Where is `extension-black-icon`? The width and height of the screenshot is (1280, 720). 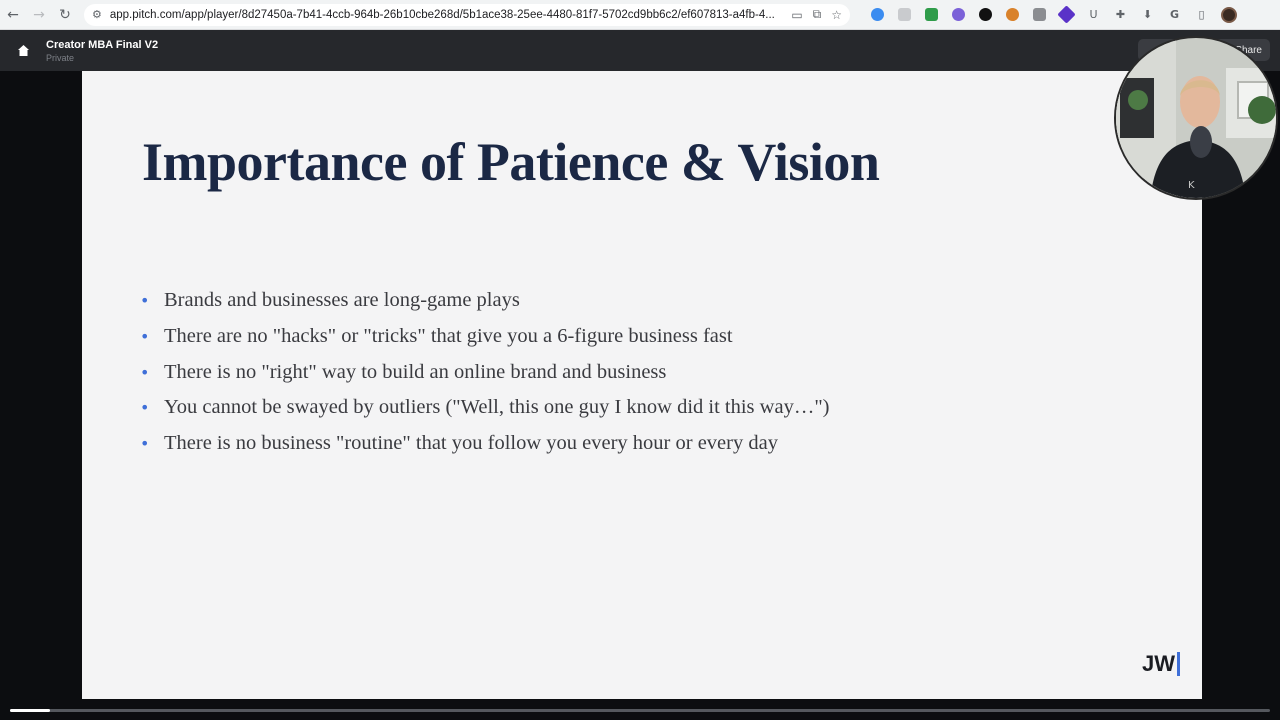 extension-black-icon is located at coordinates (985, 15).